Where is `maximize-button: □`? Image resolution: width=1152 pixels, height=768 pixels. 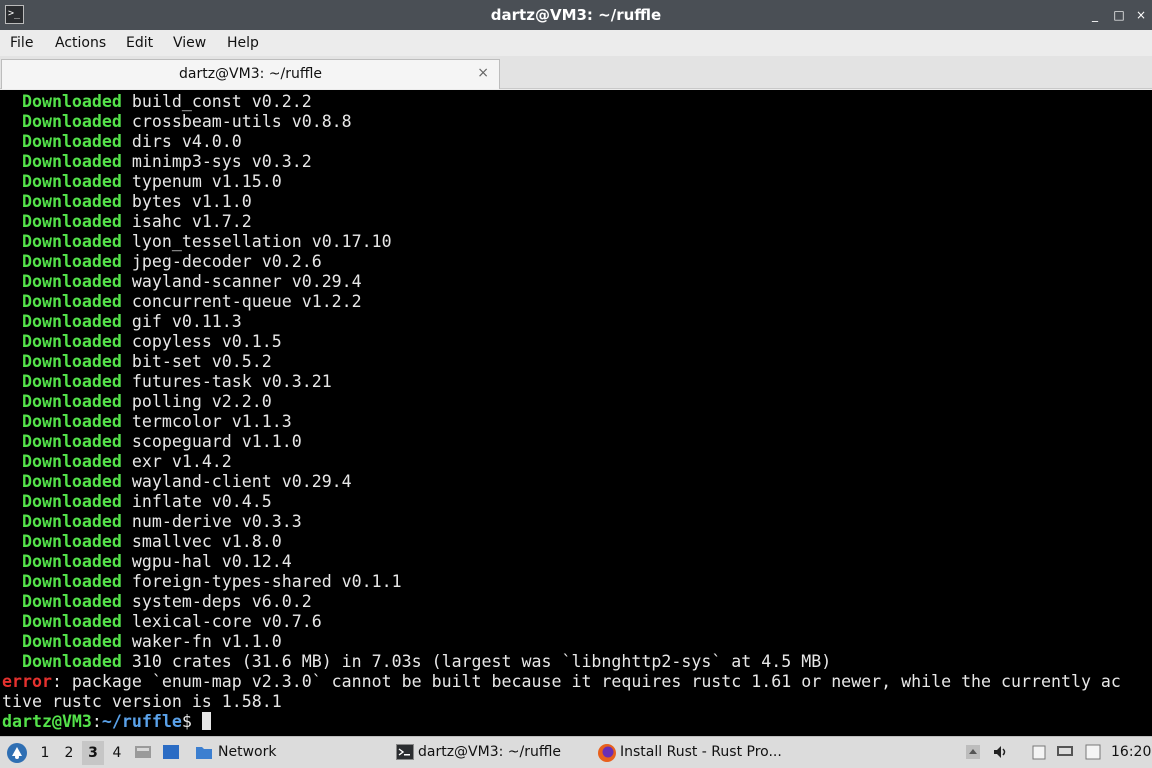
maximize-button: □ is located at coordinates (1119, 15).